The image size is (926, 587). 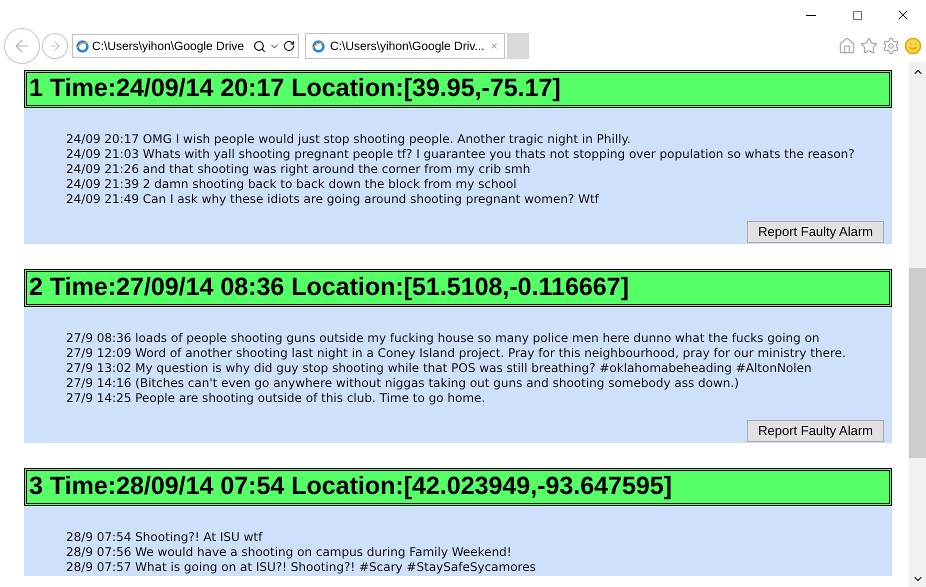 I want to click on minimize-icon, so click(x=811, y=15).